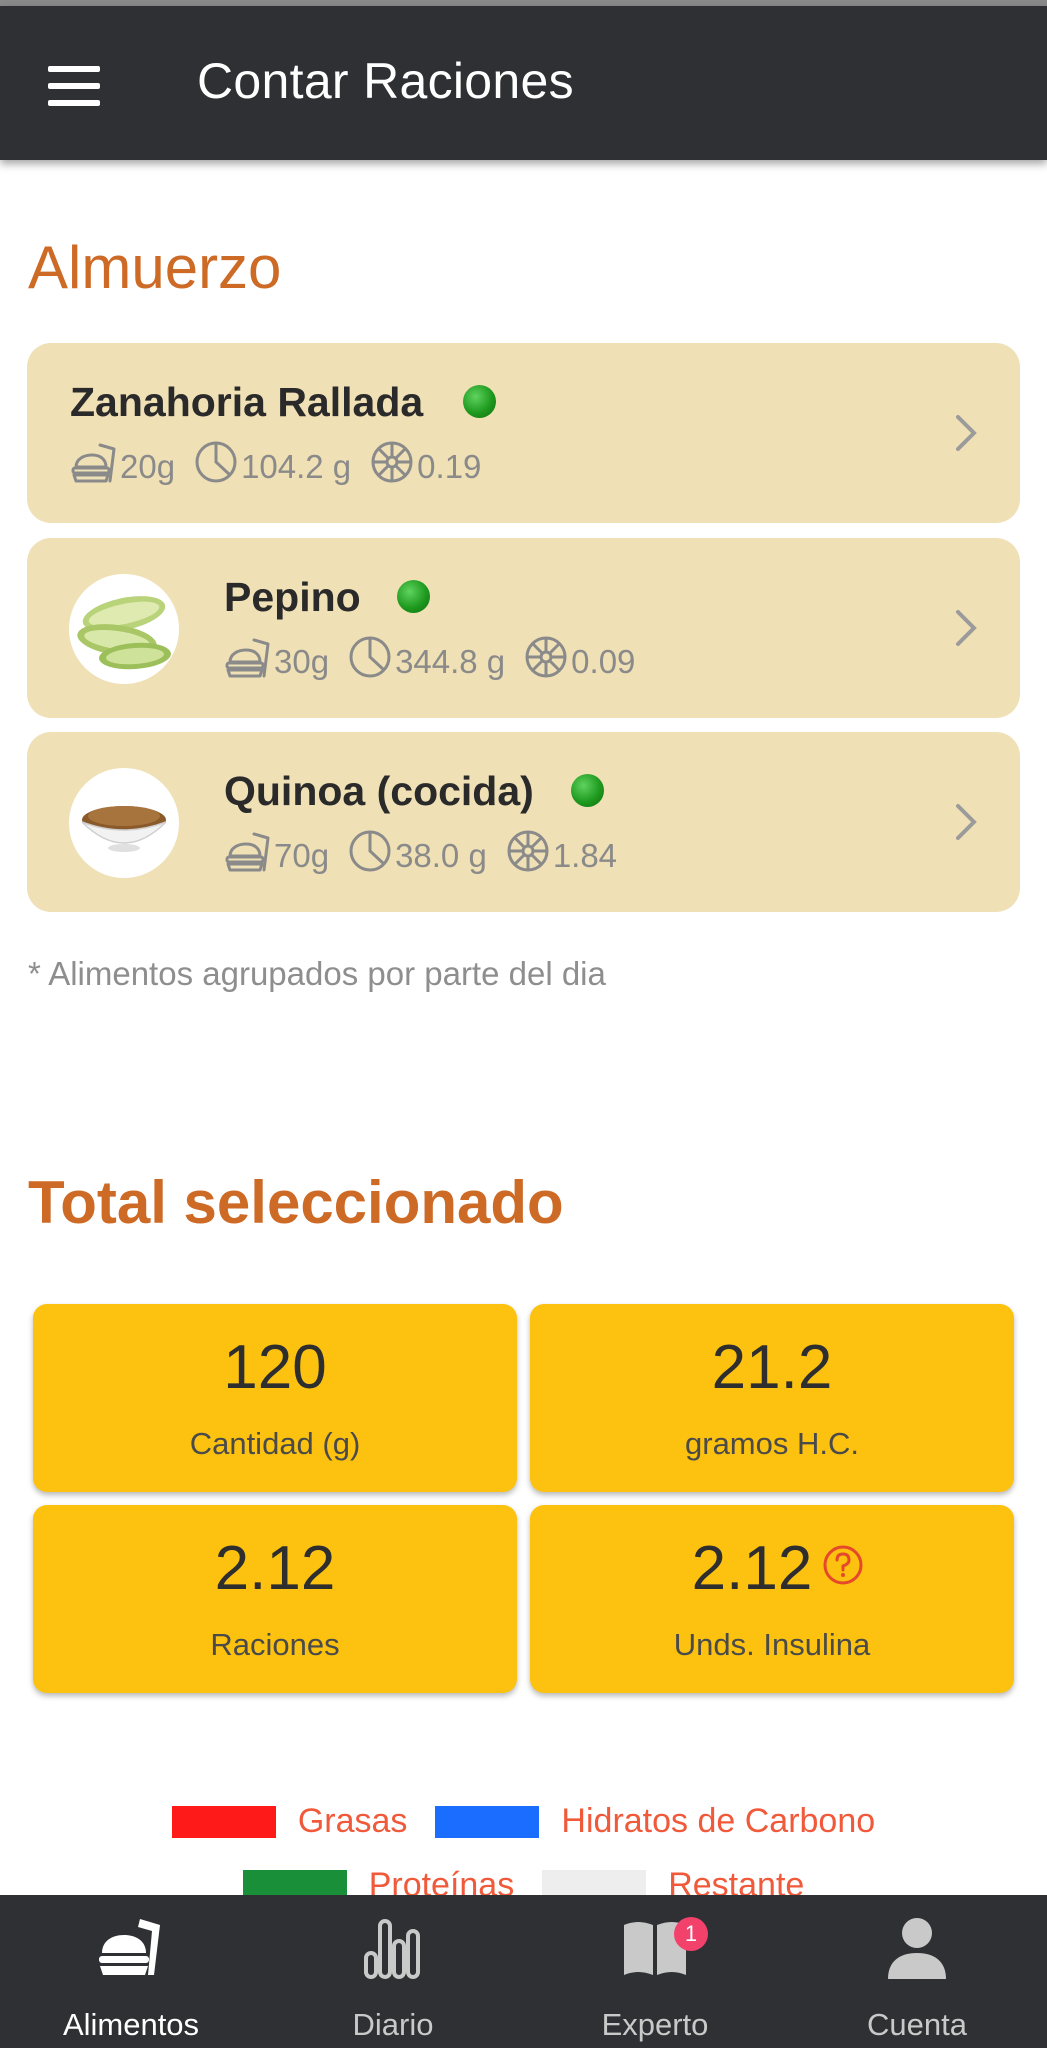  I want to click on total-raciones-tile: 2.12 Raciones, so click(275, 1599).